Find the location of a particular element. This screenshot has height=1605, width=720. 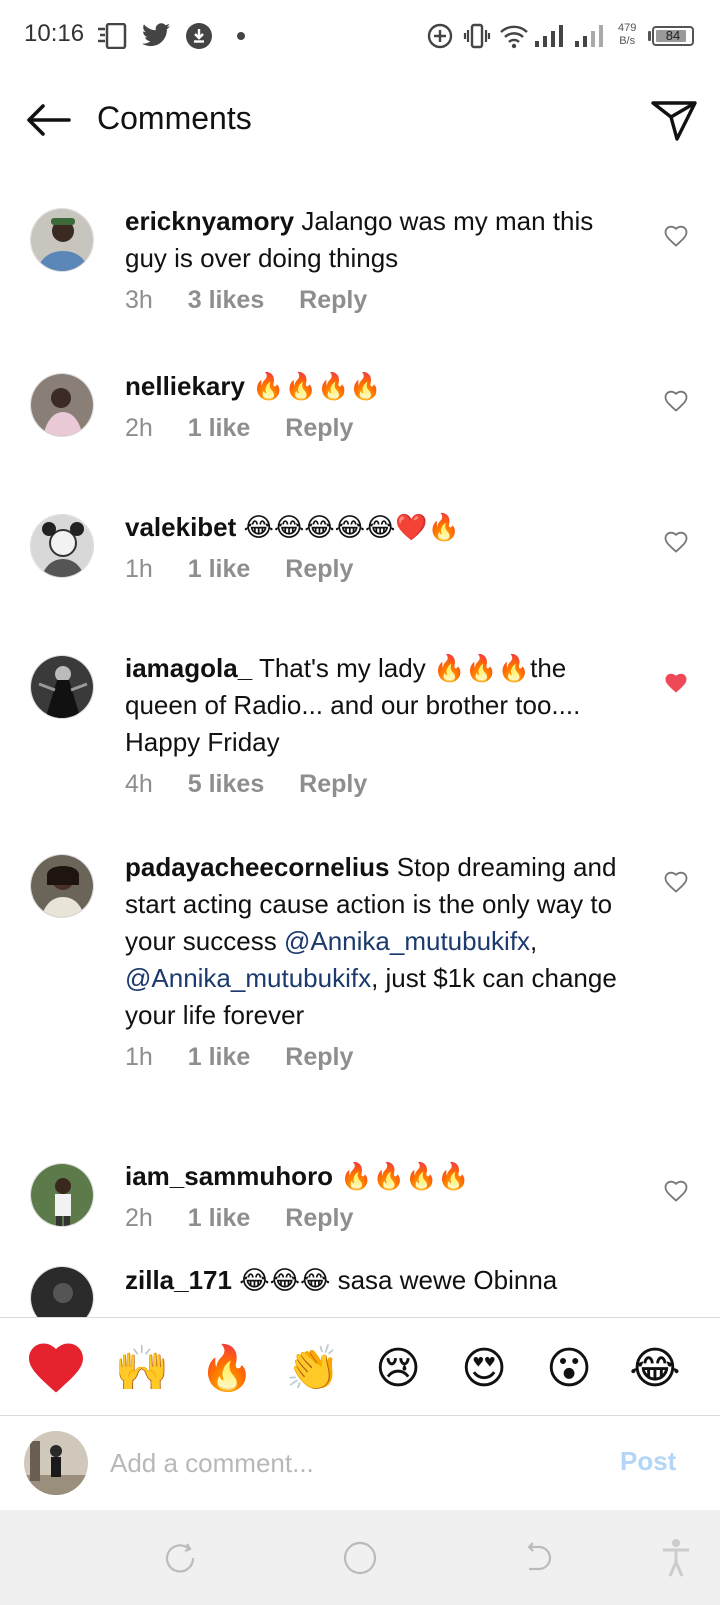

comment-text: iam_sammuhoro 🔥🔥🔥🔥 is located at coordinates (382, 1176).